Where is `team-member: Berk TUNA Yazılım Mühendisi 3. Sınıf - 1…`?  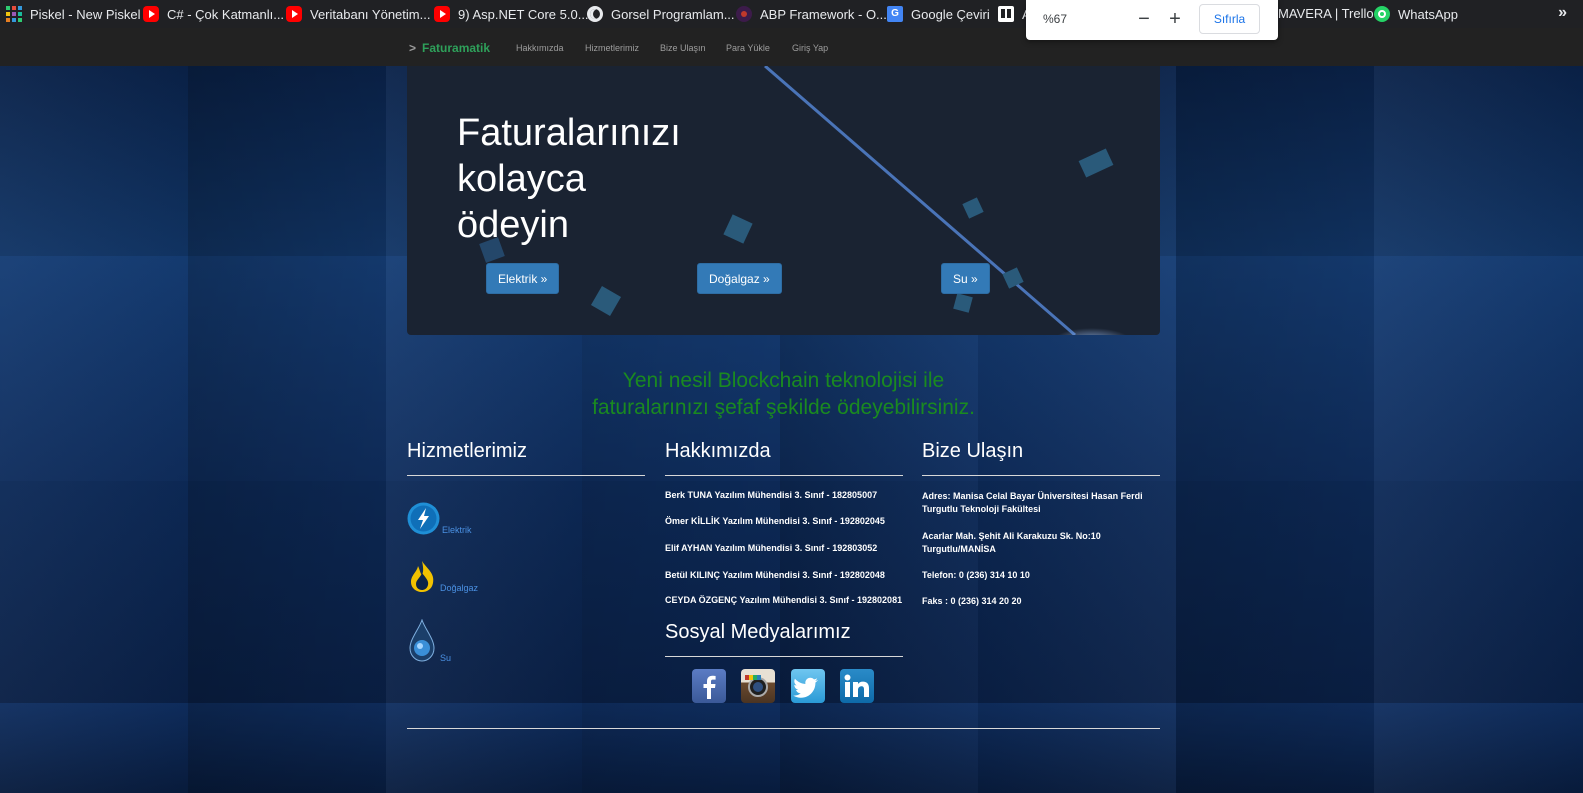 team-member: Berk TUNA Yazılım Mühendisi 3. Sınıf - 1… is located at coordinates (771, 495).